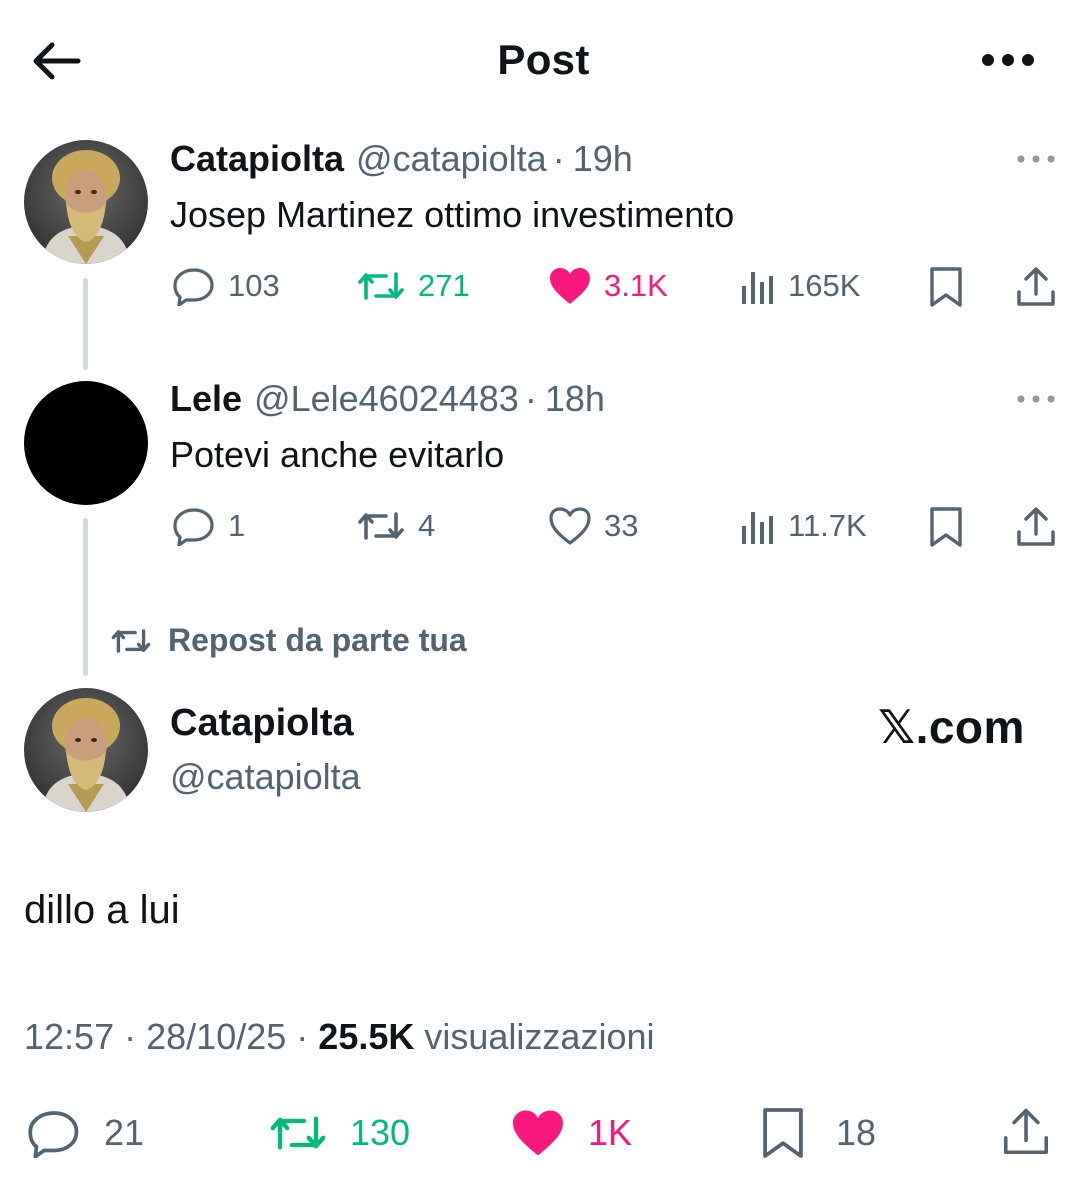 This screenshot has width=1087, height=1200. I want to click on views-button: 165K, so click(800, 286).